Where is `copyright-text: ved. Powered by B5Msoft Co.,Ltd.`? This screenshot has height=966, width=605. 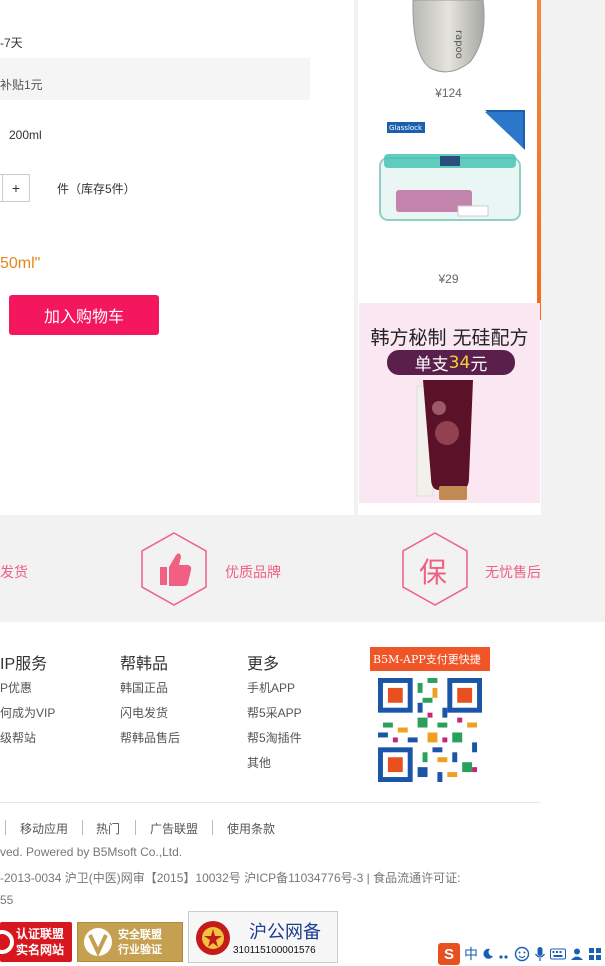
copyright-text: ved. Powered by B5Msoft Co.,Ltd. is located at coordinates (91, 852).